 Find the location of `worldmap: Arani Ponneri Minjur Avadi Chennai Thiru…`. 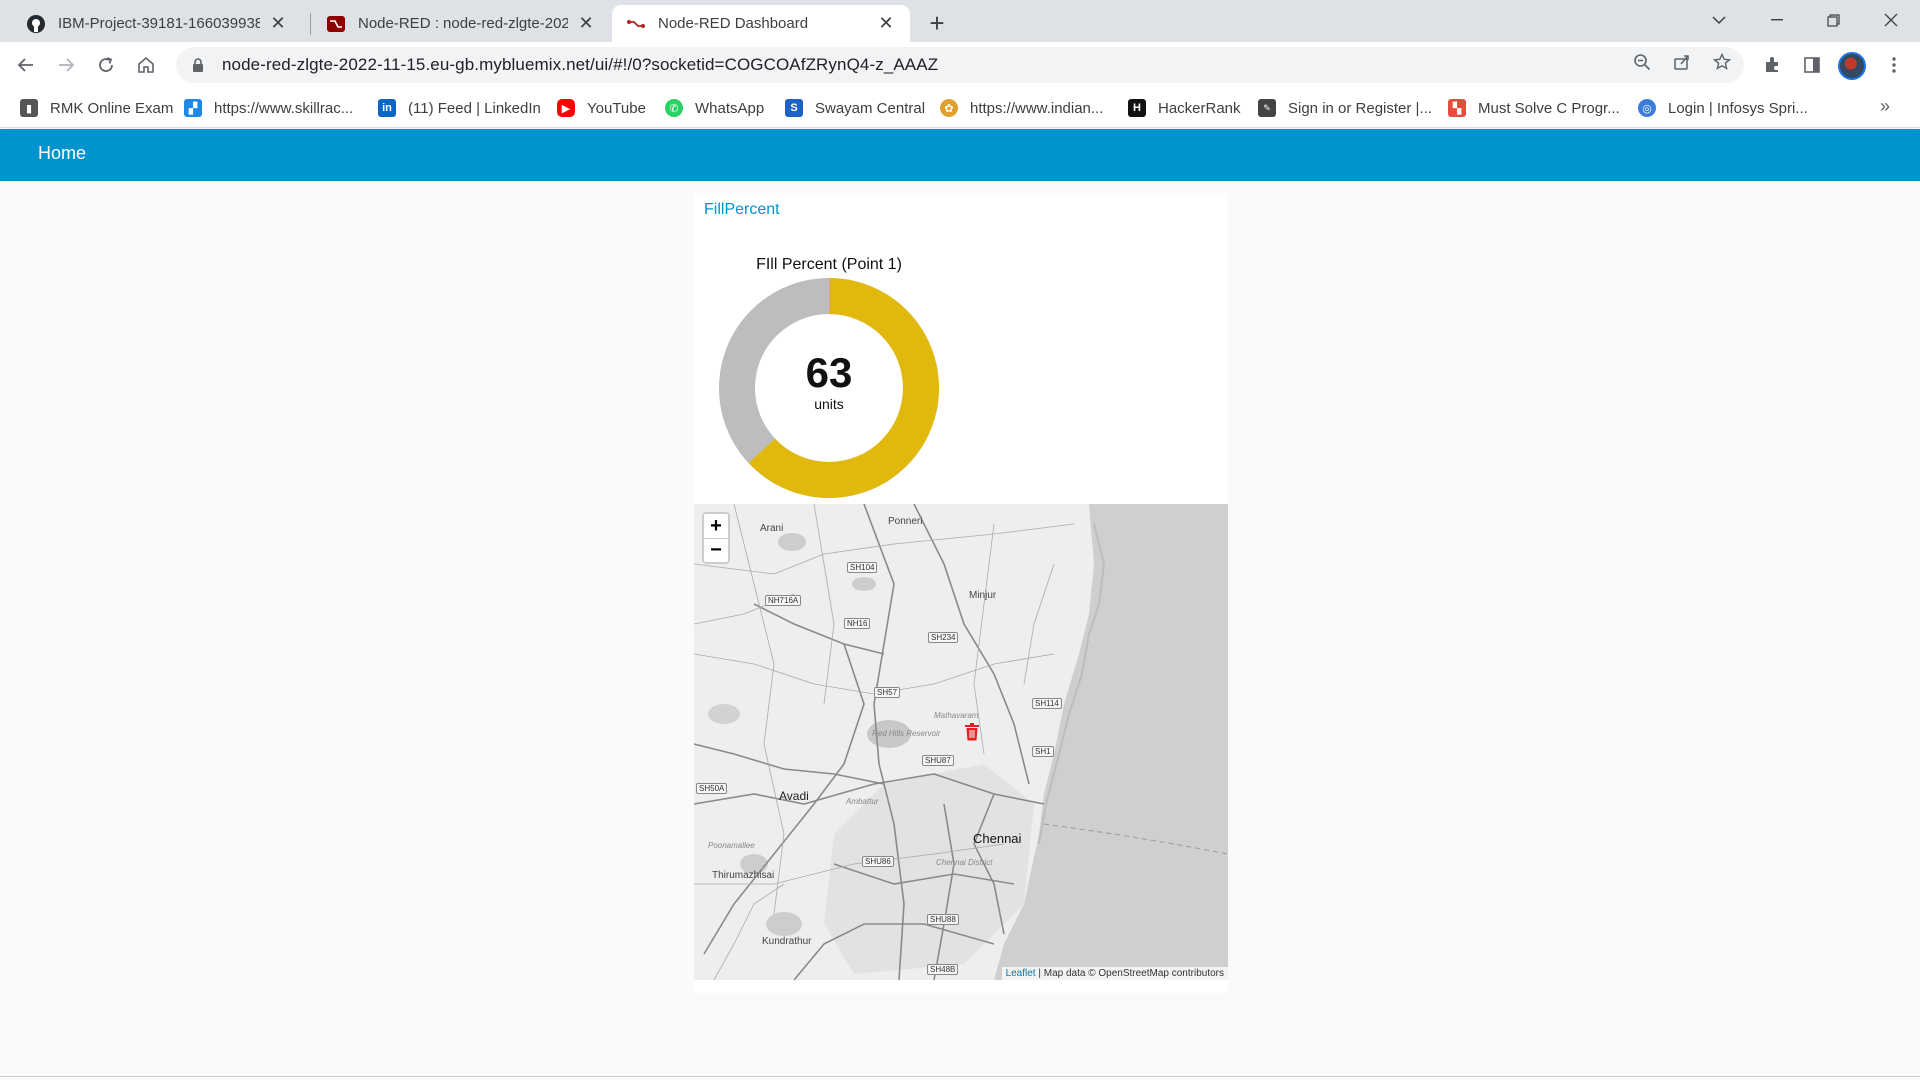

worldmap: Arani Ponneri Minjur Avadi Chennai Thiru… is located at coordinates (961, 742).